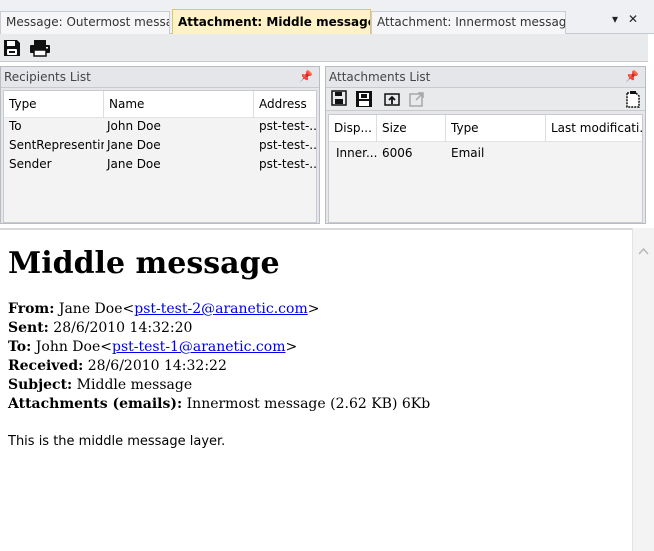 This screenshot has width=654, height=551. I want to click on copy-icon, so click(633, 100).